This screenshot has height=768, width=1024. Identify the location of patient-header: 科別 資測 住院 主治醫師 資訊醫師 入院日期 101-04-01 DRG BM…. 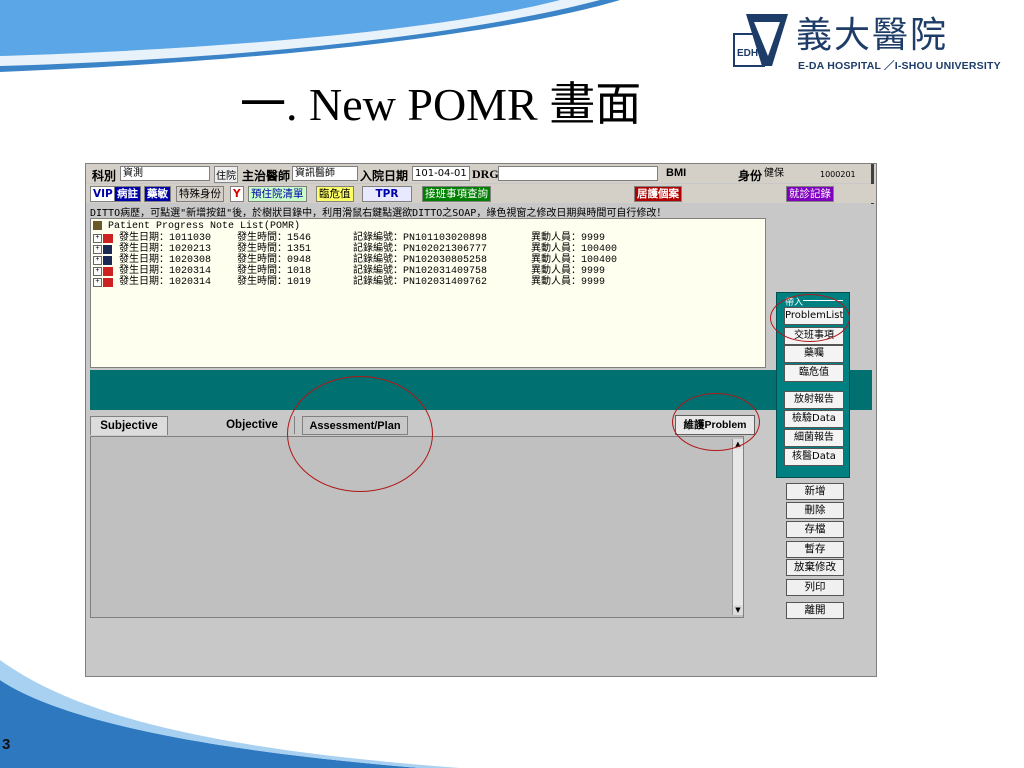
(481, 184).